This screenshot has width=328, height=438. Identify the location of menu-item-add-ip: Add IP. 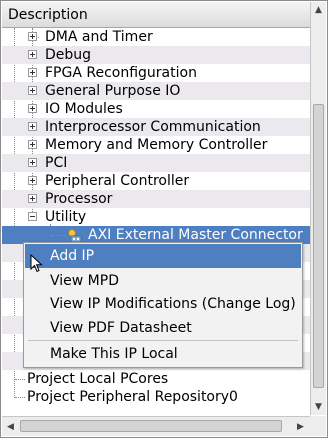
(163, 256).